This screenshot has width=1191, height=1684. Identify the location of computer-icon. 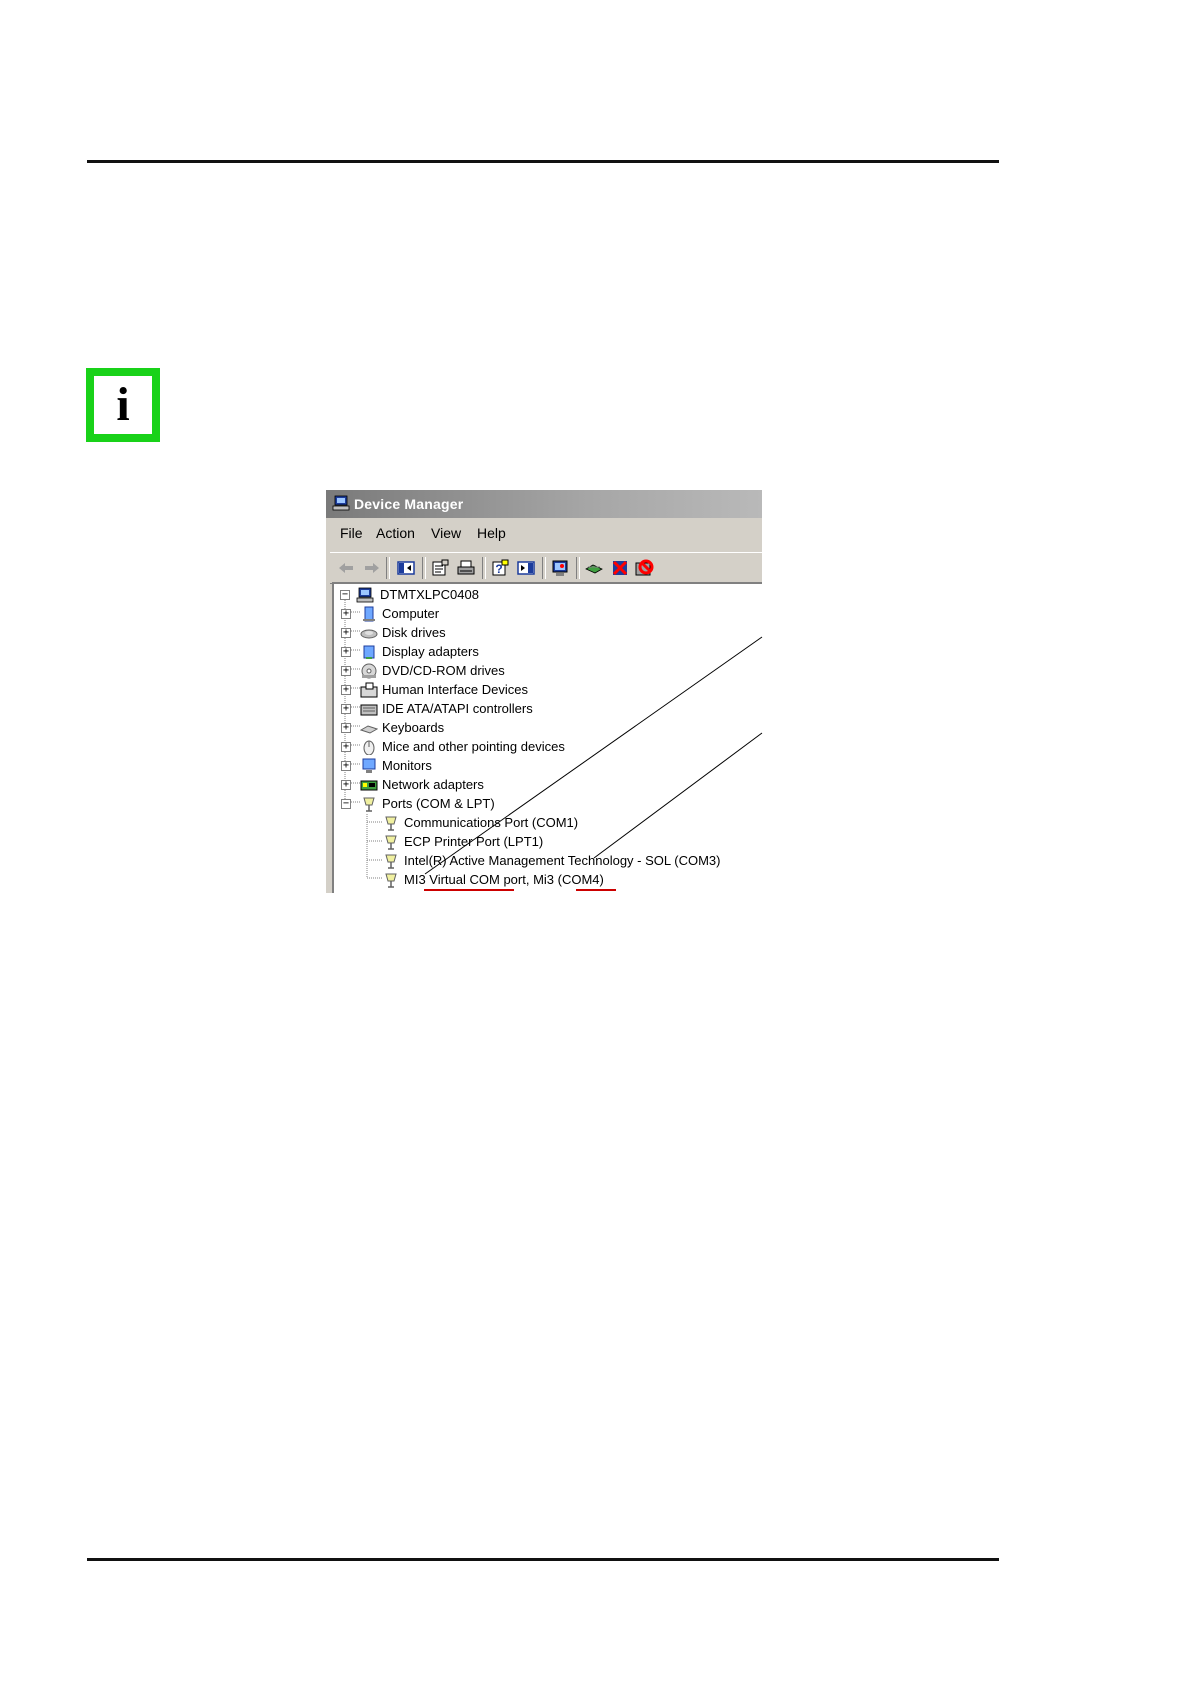
(369, 614).